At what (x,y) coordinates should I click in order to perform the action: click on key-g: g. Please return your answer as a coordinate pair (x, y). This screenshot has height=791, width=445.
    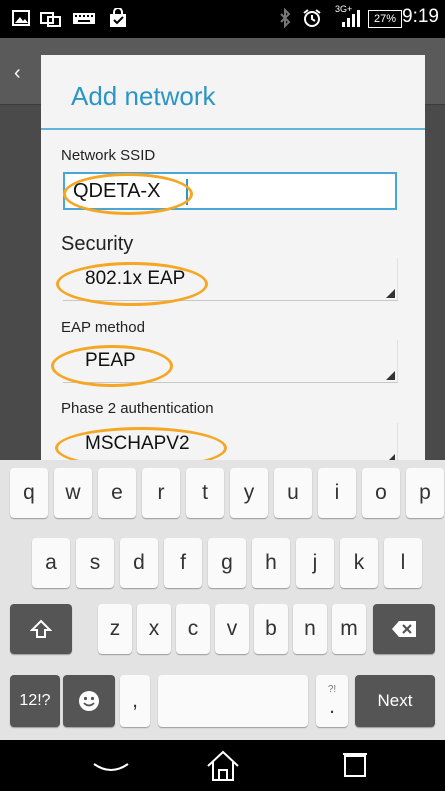
    Looking at the image, I should click on (227, 563).